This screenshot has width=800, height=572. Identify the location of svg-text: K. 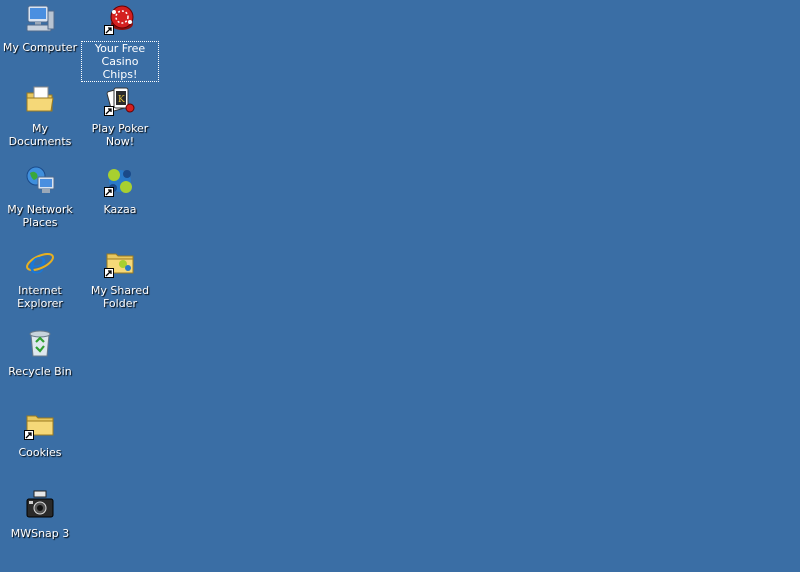
(121, 100).